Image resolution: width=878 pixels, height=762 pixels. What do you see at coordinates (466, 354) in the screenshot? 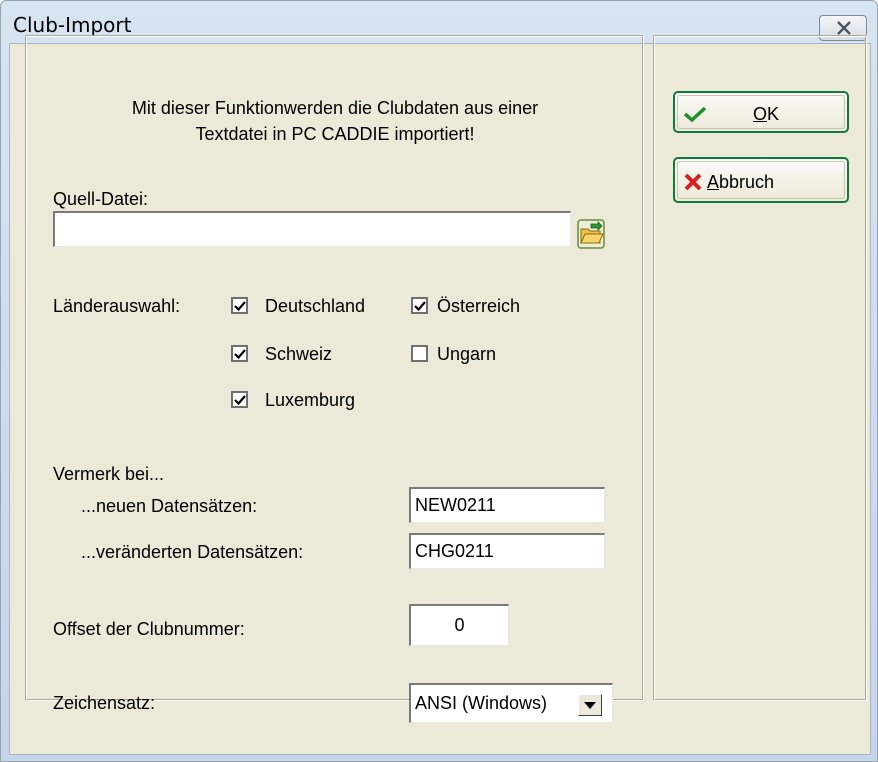
I see `checkbox-label-ungarn: Ungarn` at bounding box center [466, 354].